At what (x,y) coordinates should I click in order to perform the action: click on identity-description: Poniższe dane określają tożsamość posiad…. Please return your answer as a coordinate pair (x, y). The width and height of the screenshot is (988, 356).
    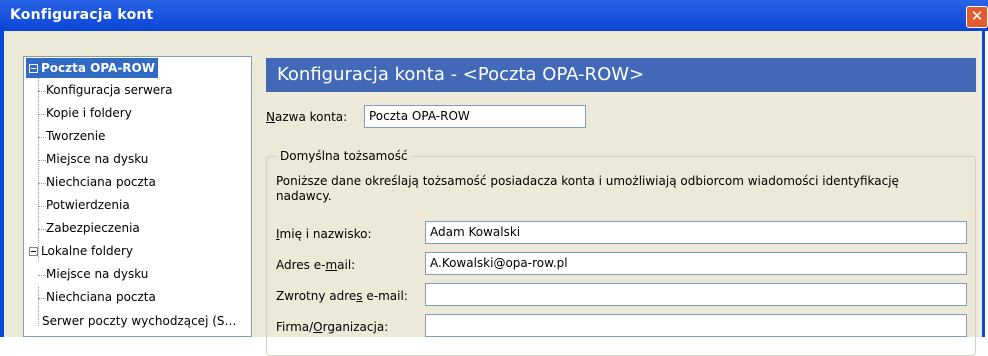
    Looking at the image, I should click on (587, 188).